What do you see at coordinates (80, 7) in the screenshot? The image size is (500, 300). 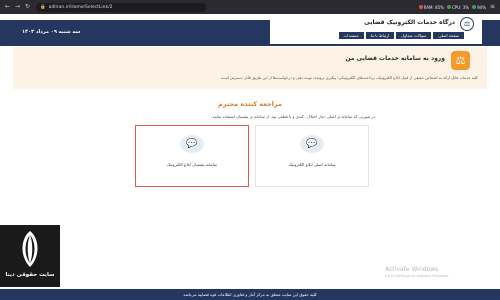 I see `address-bar-url: adliran.ir/Home/SelectLink/2` at bounding box center [80, 7].